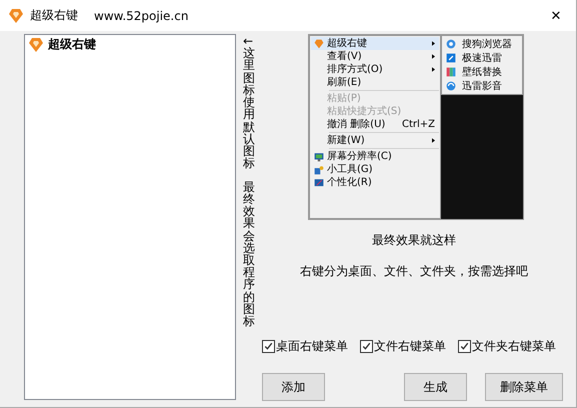 The width and height of the screenshot is (577, 408). Describe the element at coordinates (375, 69) in the screenshot. I see `menu-item: 排序方式(O)` at that location.